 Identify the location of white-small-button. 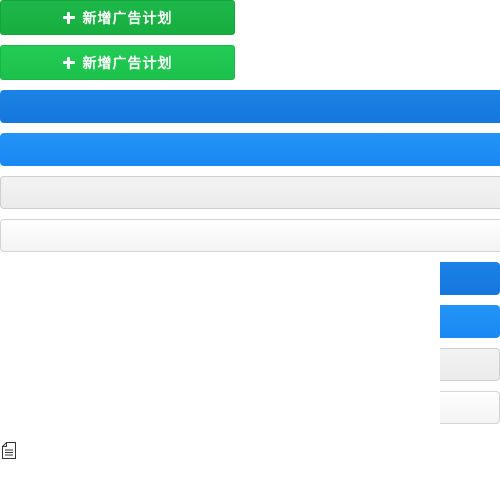
(470, 407).